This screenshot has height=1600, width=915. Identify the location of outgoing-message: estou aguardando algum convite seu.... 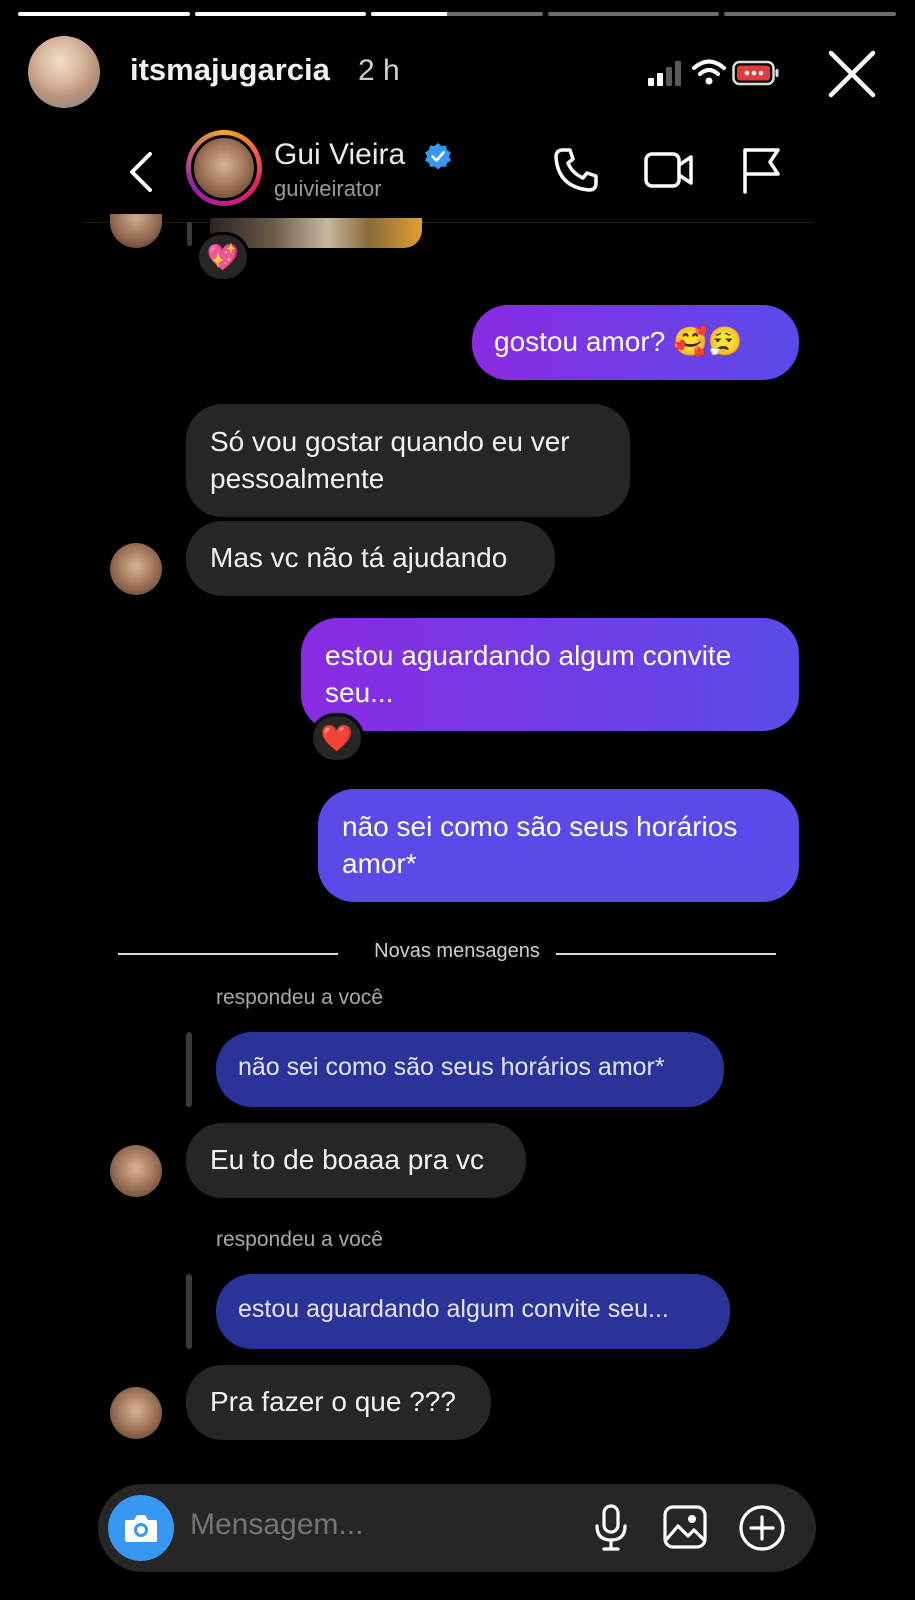
(550, 674).